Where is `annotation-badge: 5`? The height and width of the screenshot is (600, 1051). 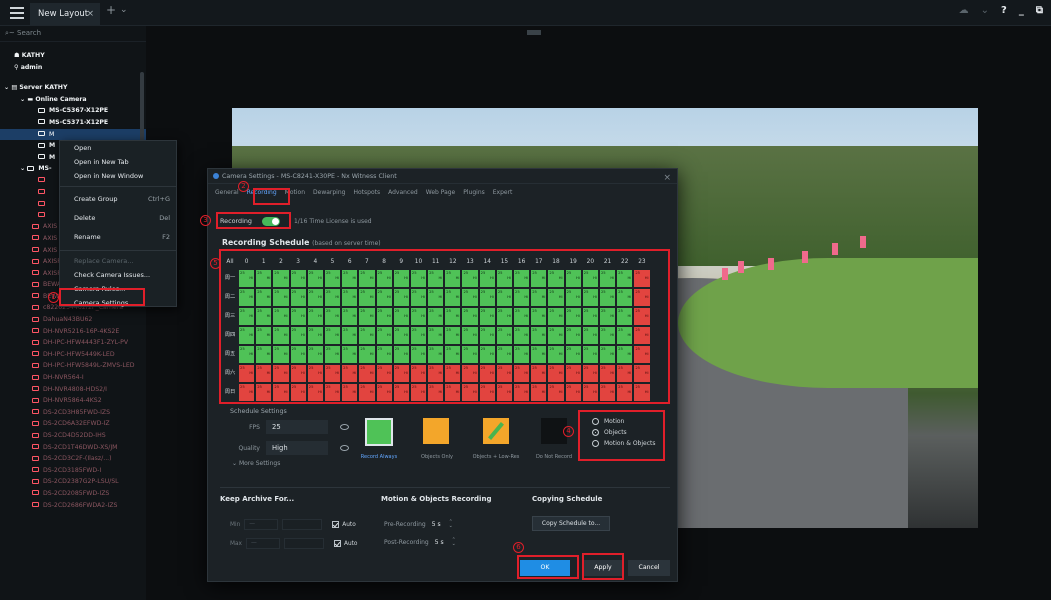
annotation-badge: 5 is located at coordinates (215, 263).